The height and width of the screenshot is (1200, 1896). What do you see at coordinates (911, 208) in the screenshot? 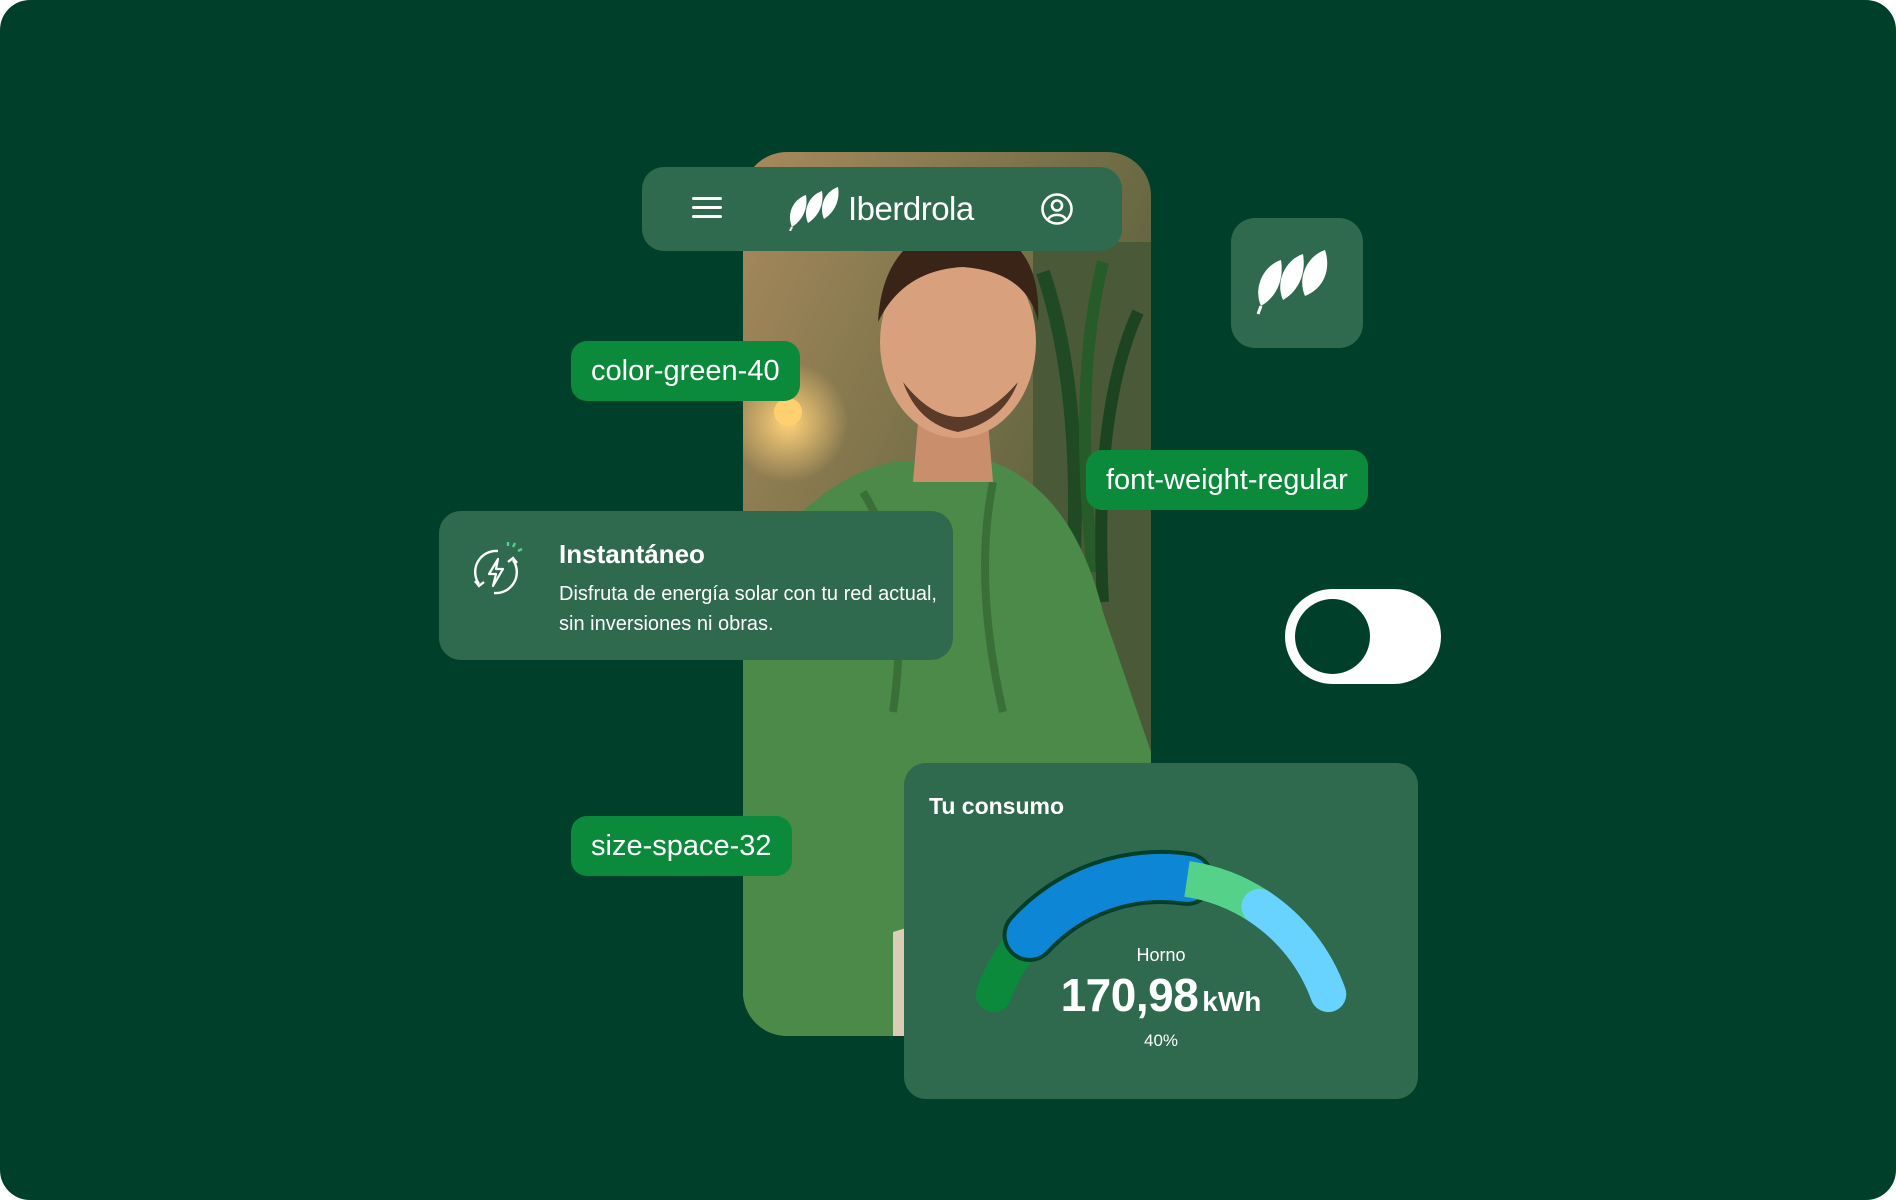
I see `brand-name: Iberdrola` at bounding box center [911, 208].